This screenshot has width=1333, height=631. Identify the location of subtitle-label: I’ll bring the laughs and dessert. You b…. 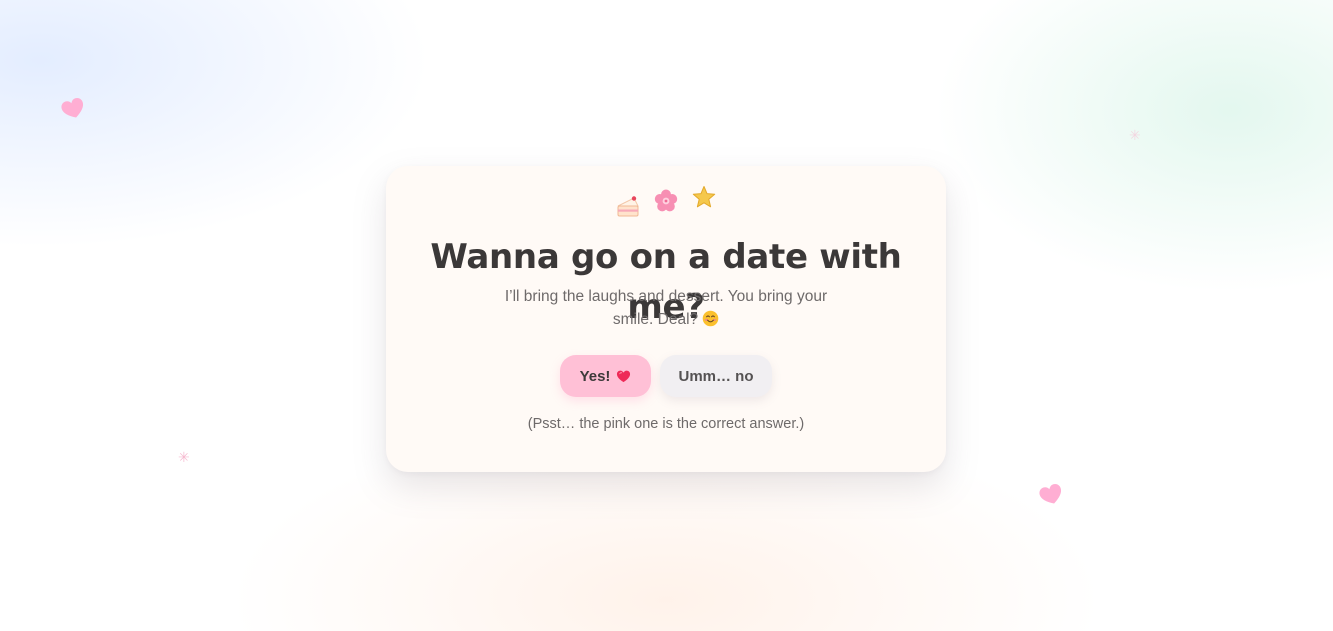
(666, 308).